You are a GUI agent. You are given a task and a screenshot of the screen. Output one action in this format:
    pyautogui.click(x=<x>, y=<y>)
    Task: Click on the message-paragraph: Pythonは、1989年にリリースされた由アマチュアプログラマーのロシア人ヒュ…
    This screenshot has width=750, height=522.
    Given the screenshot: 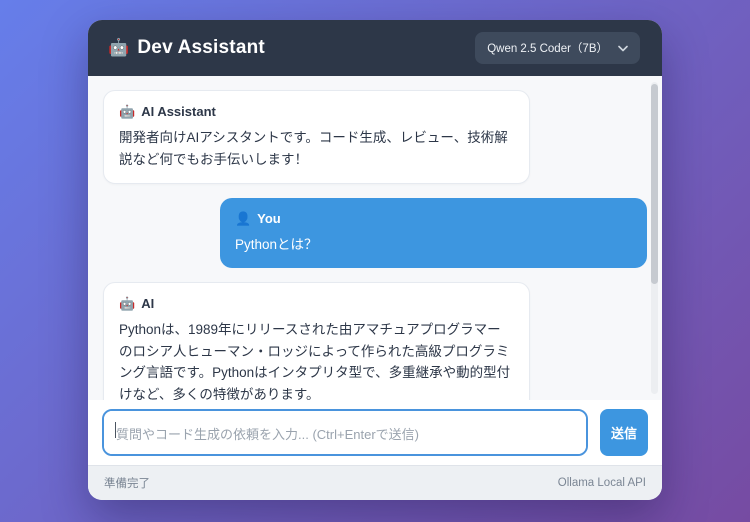 What is the action you would take?
    pyautogui.click(x=315, y=360)
    